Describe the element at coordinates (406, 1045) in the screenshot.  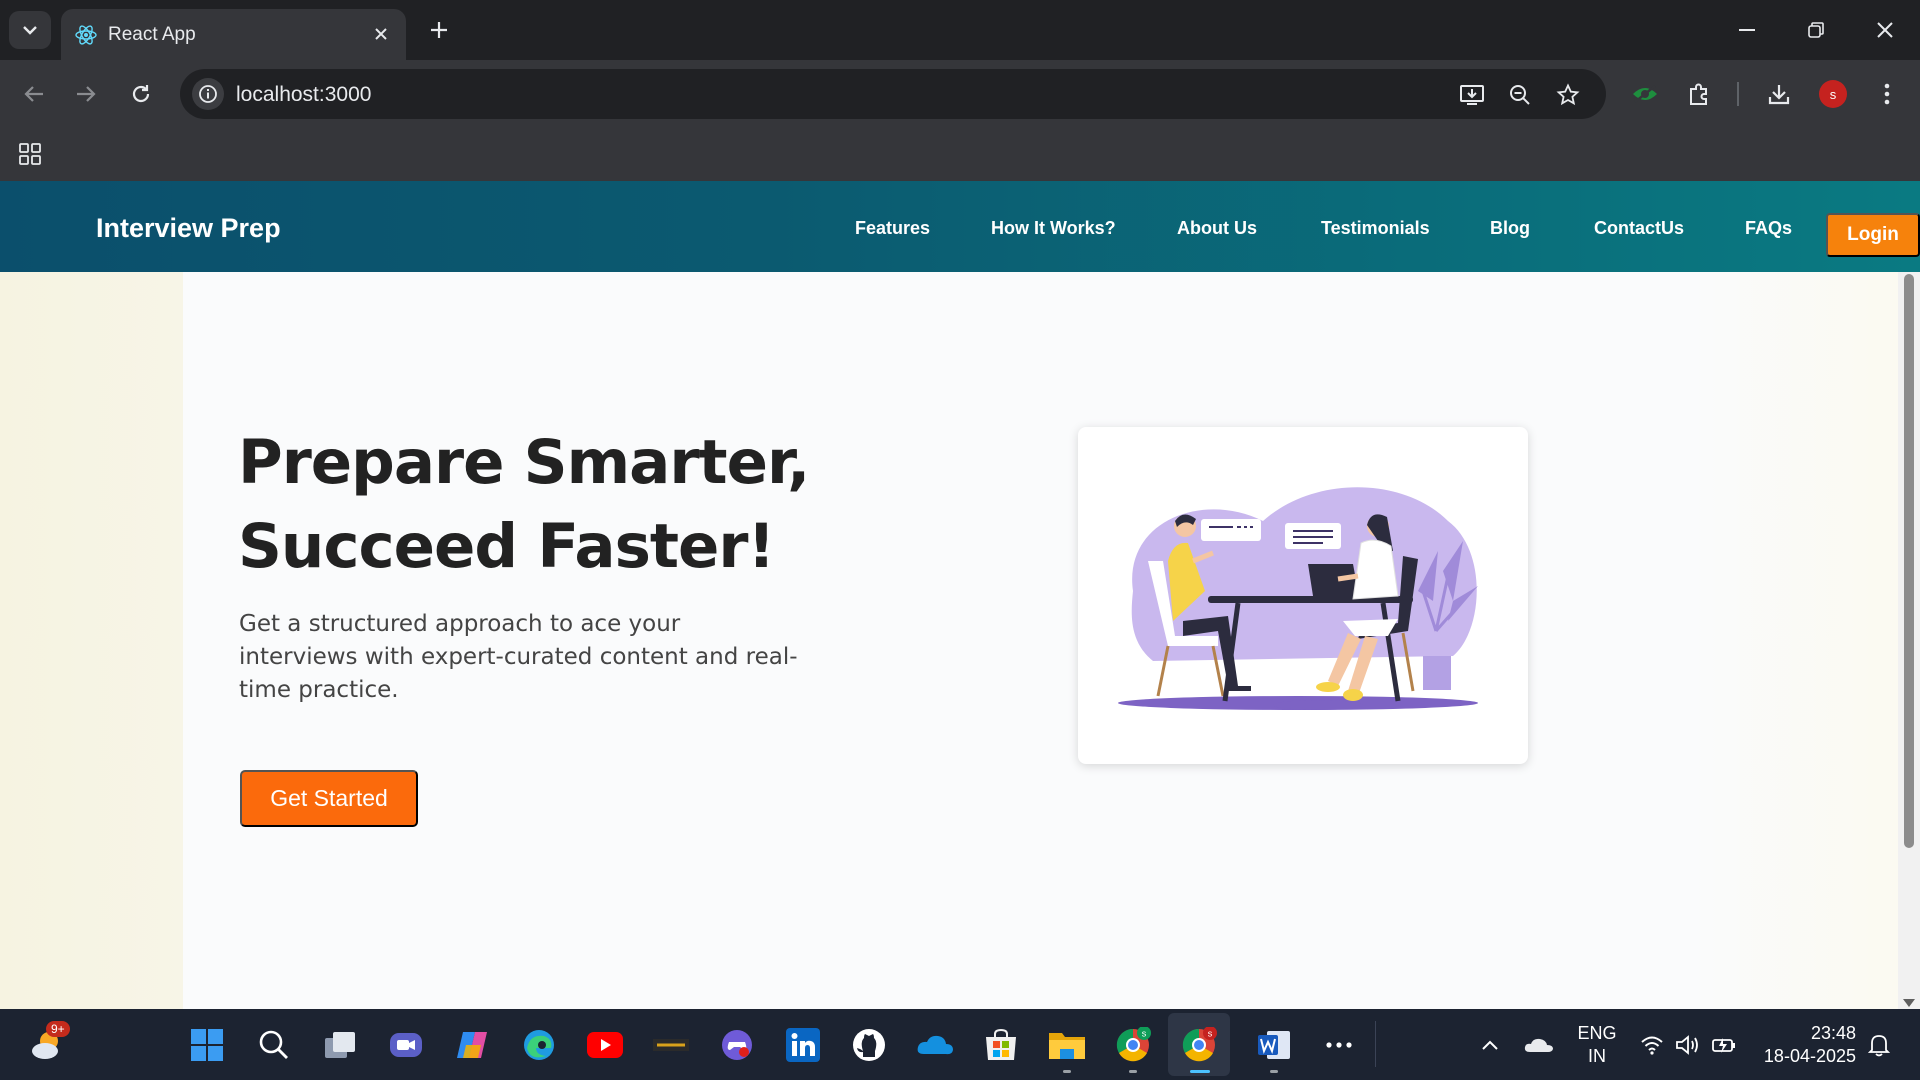
I see `meet-app` at that location.